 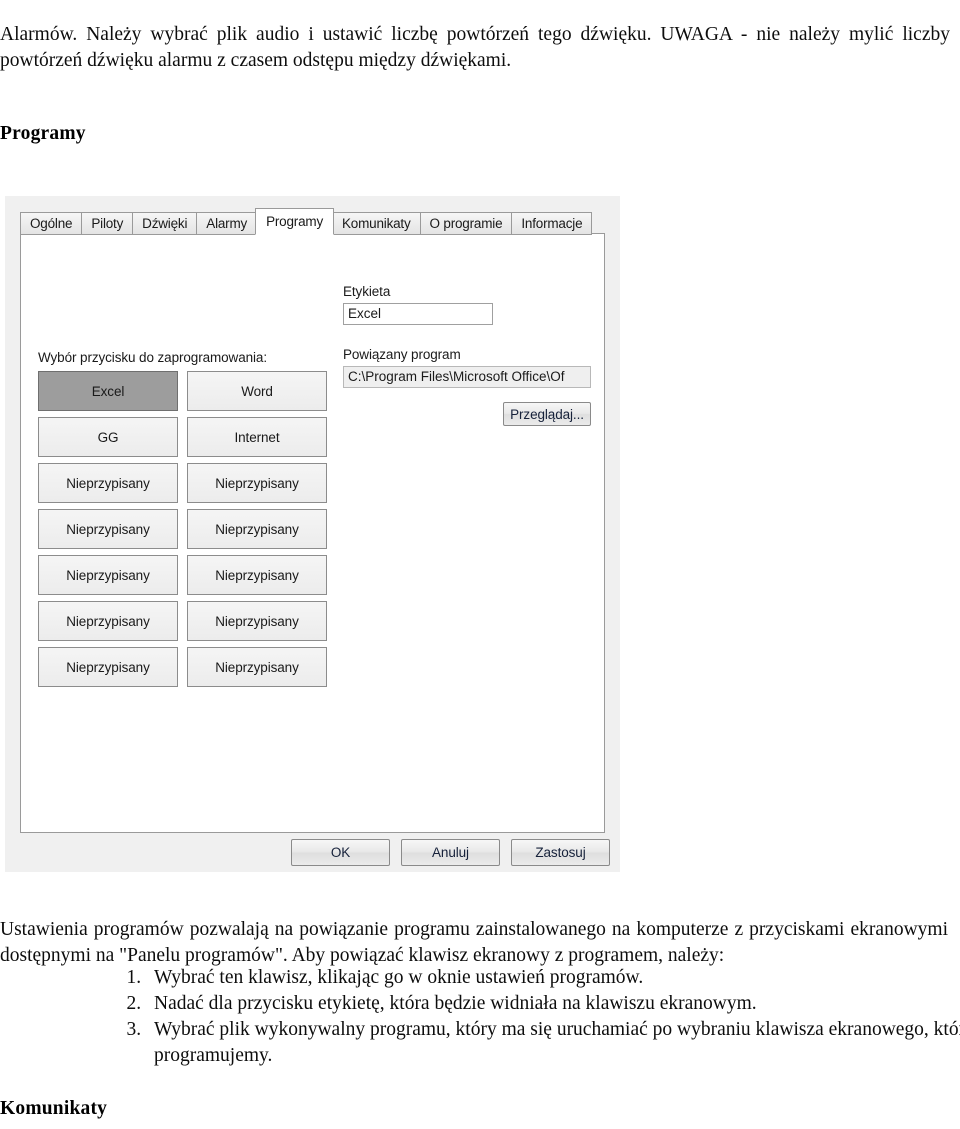 What do you see at coordinates (227, 223) in the screenshot?
I see `tab-alarmy: Alarmy` at bounding box center [227, 223].